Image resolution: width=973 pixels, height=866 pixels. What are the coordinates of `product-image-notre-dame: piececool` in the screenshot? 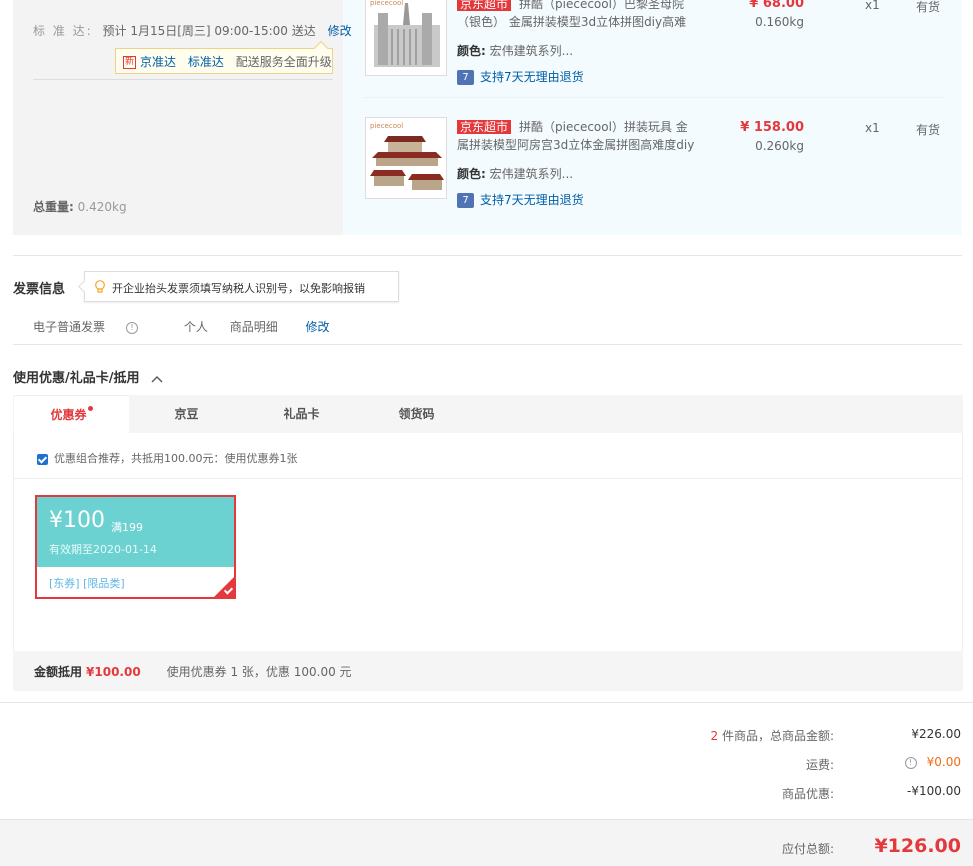 It's located at (406, 38).